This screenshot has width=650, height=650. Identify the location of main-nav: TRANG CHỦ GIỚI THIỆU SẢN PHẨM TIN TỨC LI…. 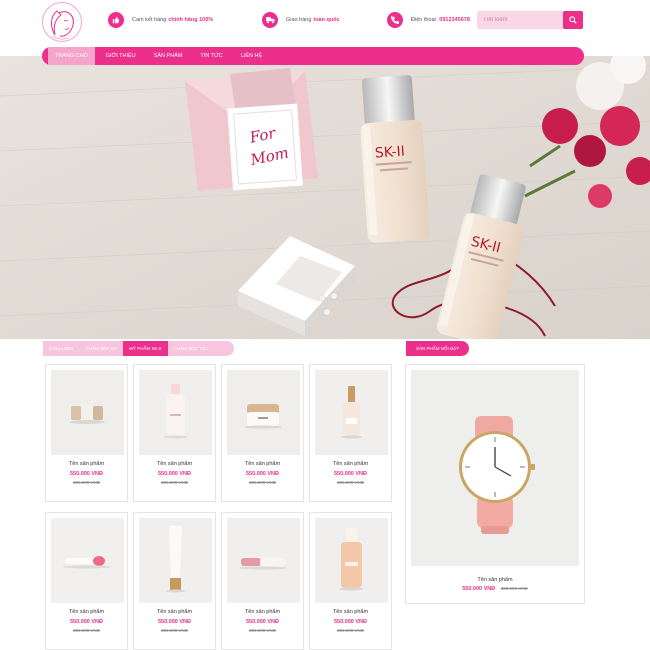
(313, 56).